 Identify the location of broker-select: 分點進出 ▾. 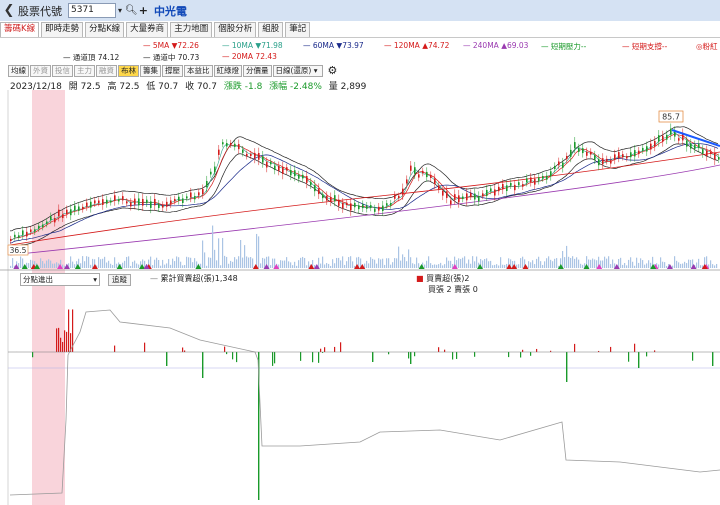
(60, 279).